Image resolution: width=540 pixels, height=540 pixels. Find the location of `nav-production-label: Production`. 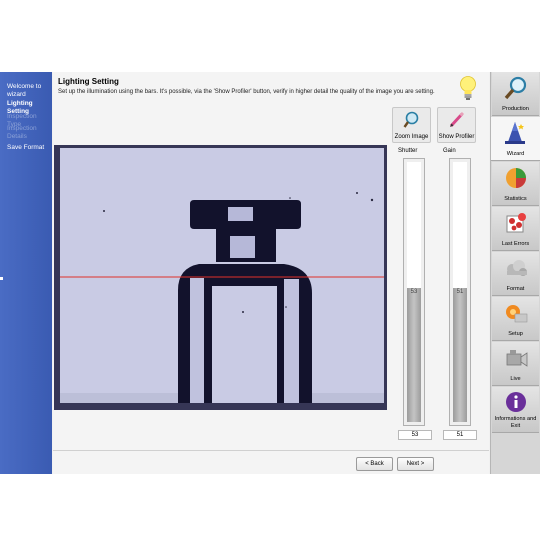

nav-production-label: Production is located at coordinates (515, 108).